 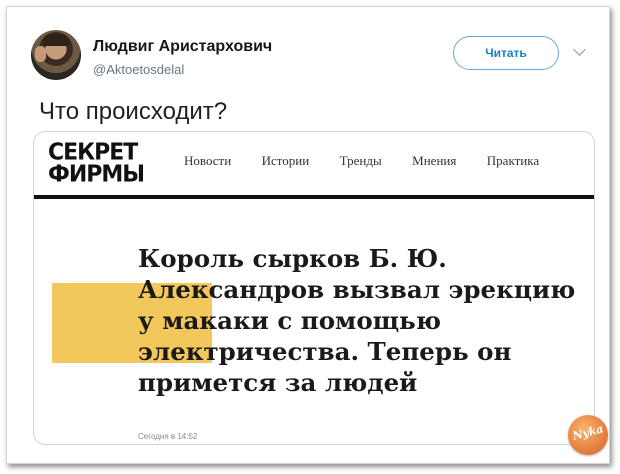 What do you see at coordinates (360, 160) in the screenshot?
I see `nav-item-trends: Тренды` at bounding box center [360, 160].